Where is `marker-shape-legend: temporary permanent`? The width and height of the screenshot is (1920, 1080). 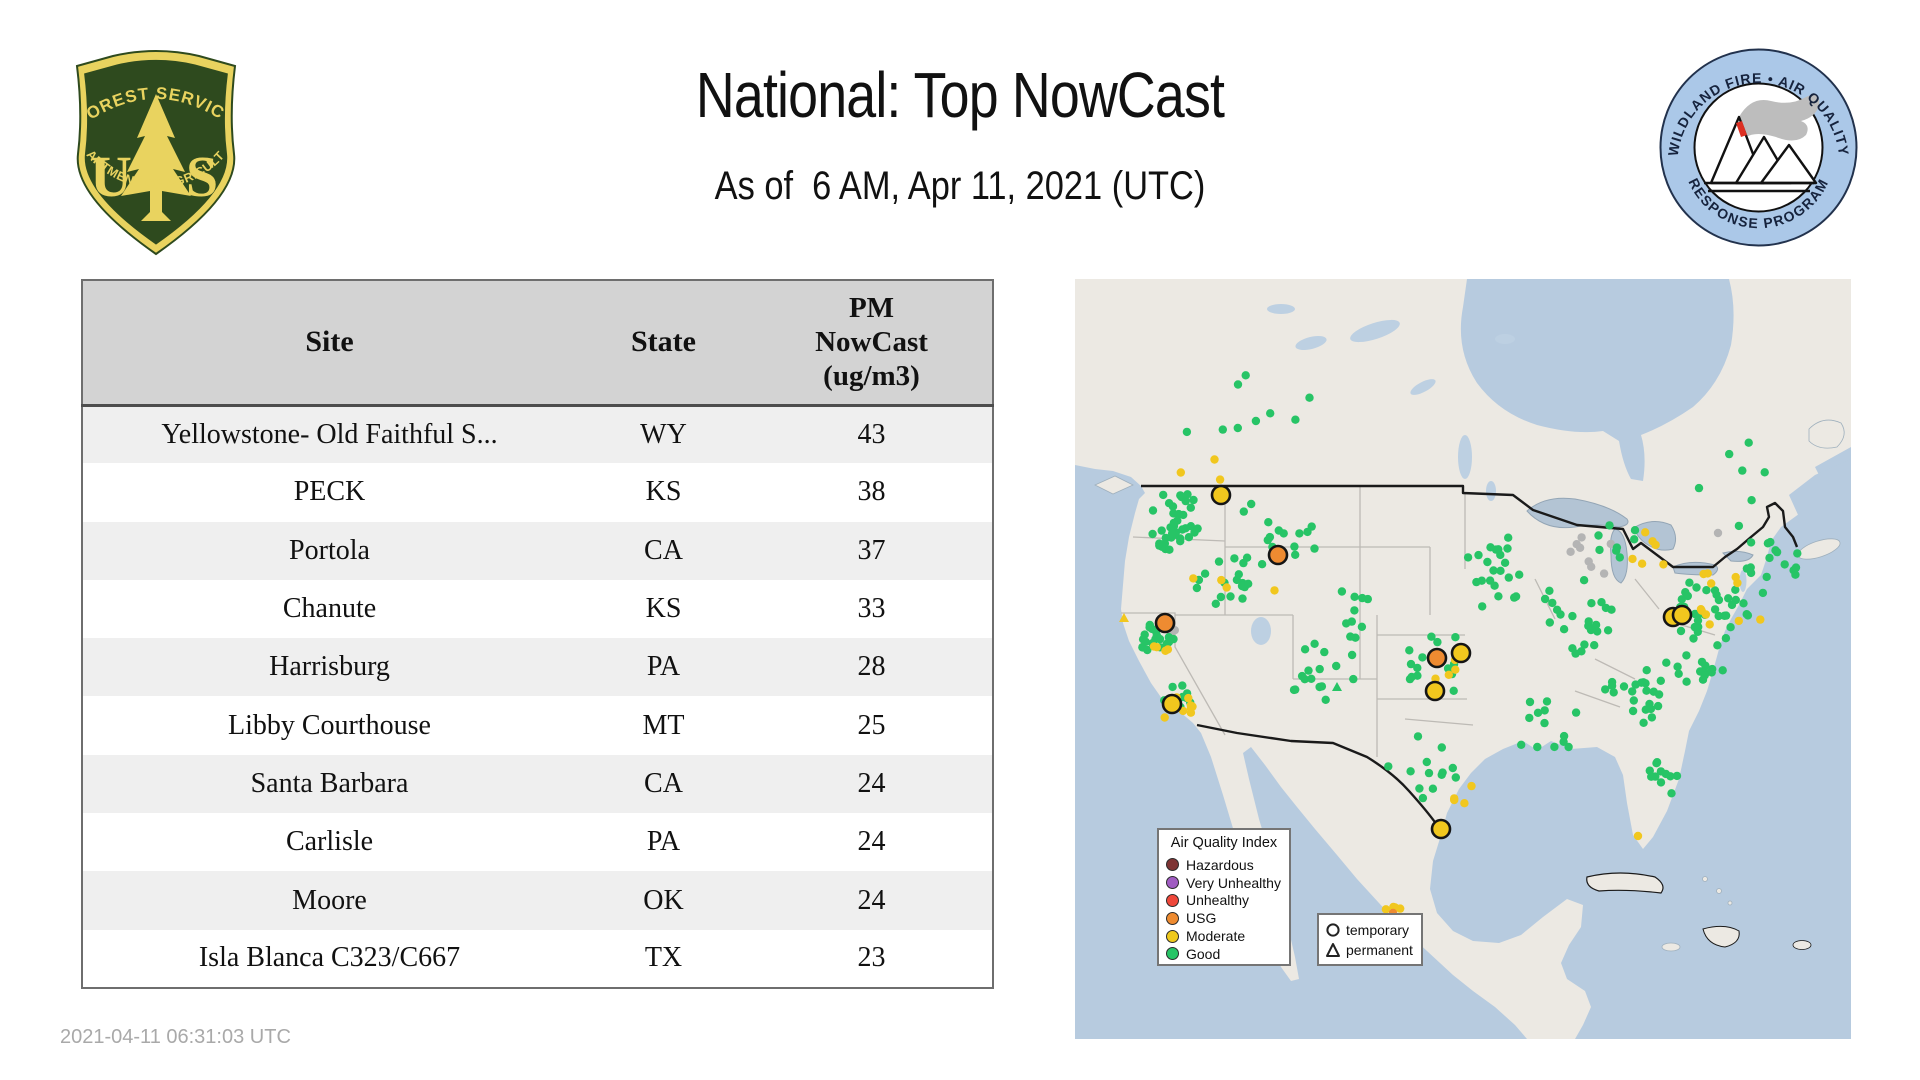 marker-shape-legend: temporary permanent is located at coordinates (1370, 939).